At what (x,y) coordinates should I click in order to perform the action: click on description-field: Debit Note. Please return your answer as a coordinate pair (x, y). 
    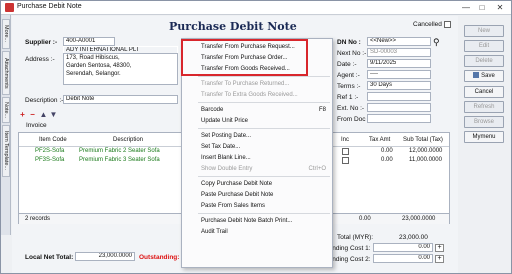
    Looking at the image, I should click on (120, 99).